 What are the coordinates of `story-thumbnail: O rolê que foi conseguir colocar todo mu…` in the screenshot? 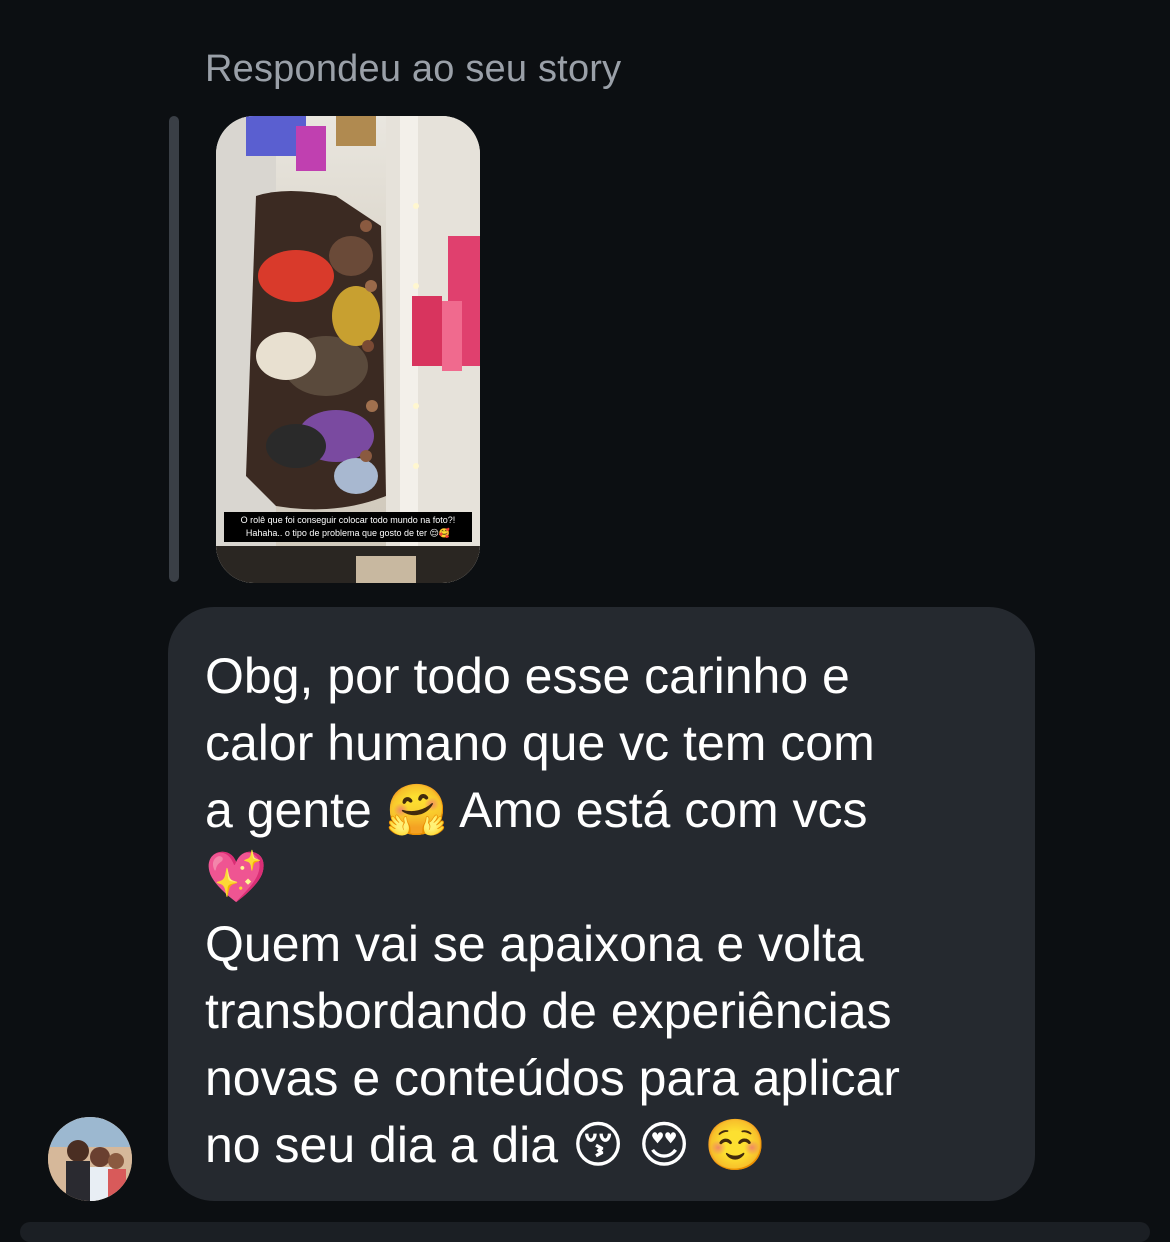 It's located at (348, 349).